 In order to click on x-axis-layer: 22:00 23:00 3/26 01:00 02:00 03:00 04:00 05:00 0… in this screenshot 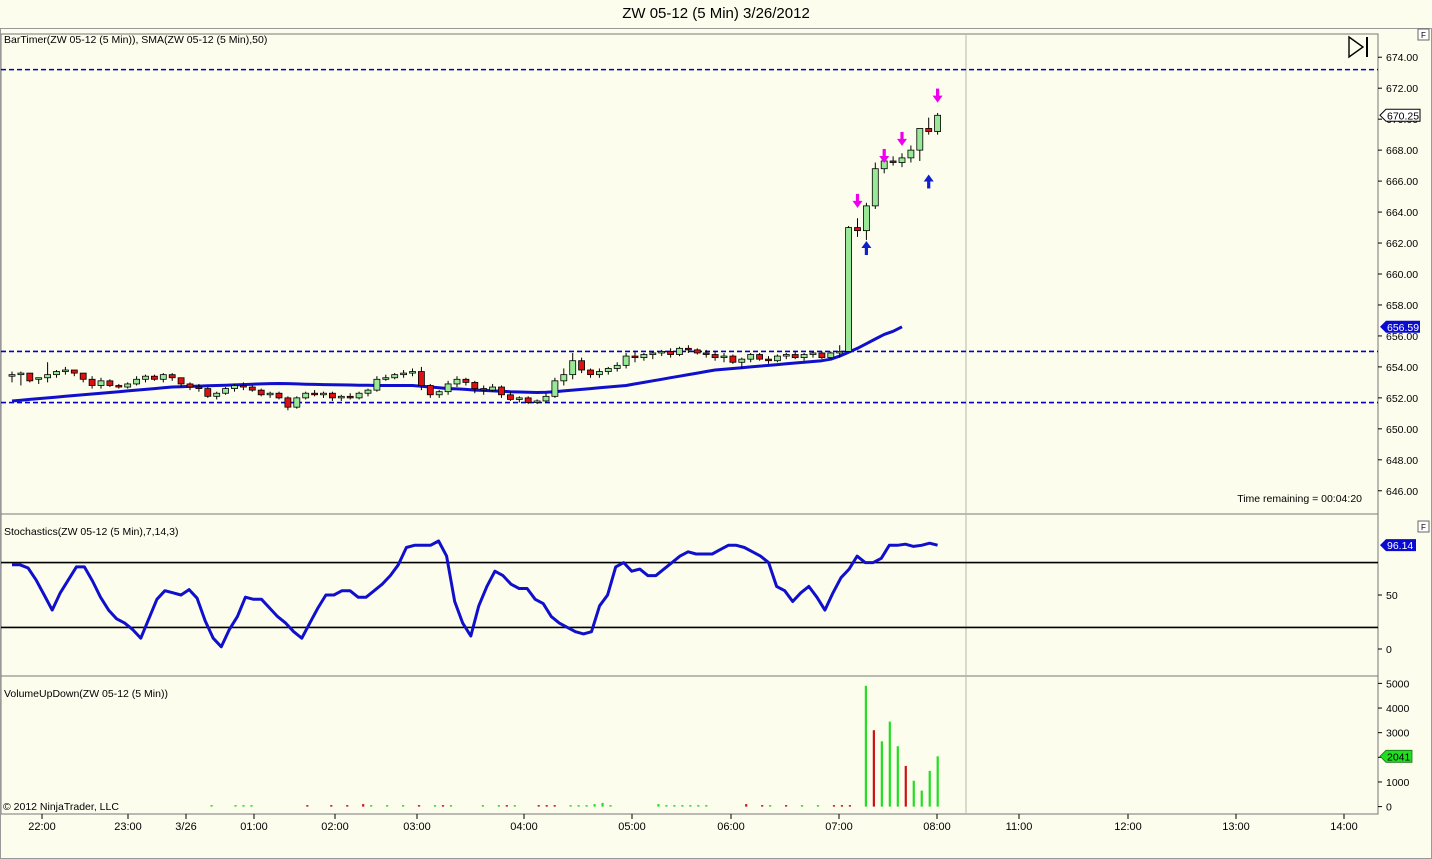, I will do `click(693, 823)`.